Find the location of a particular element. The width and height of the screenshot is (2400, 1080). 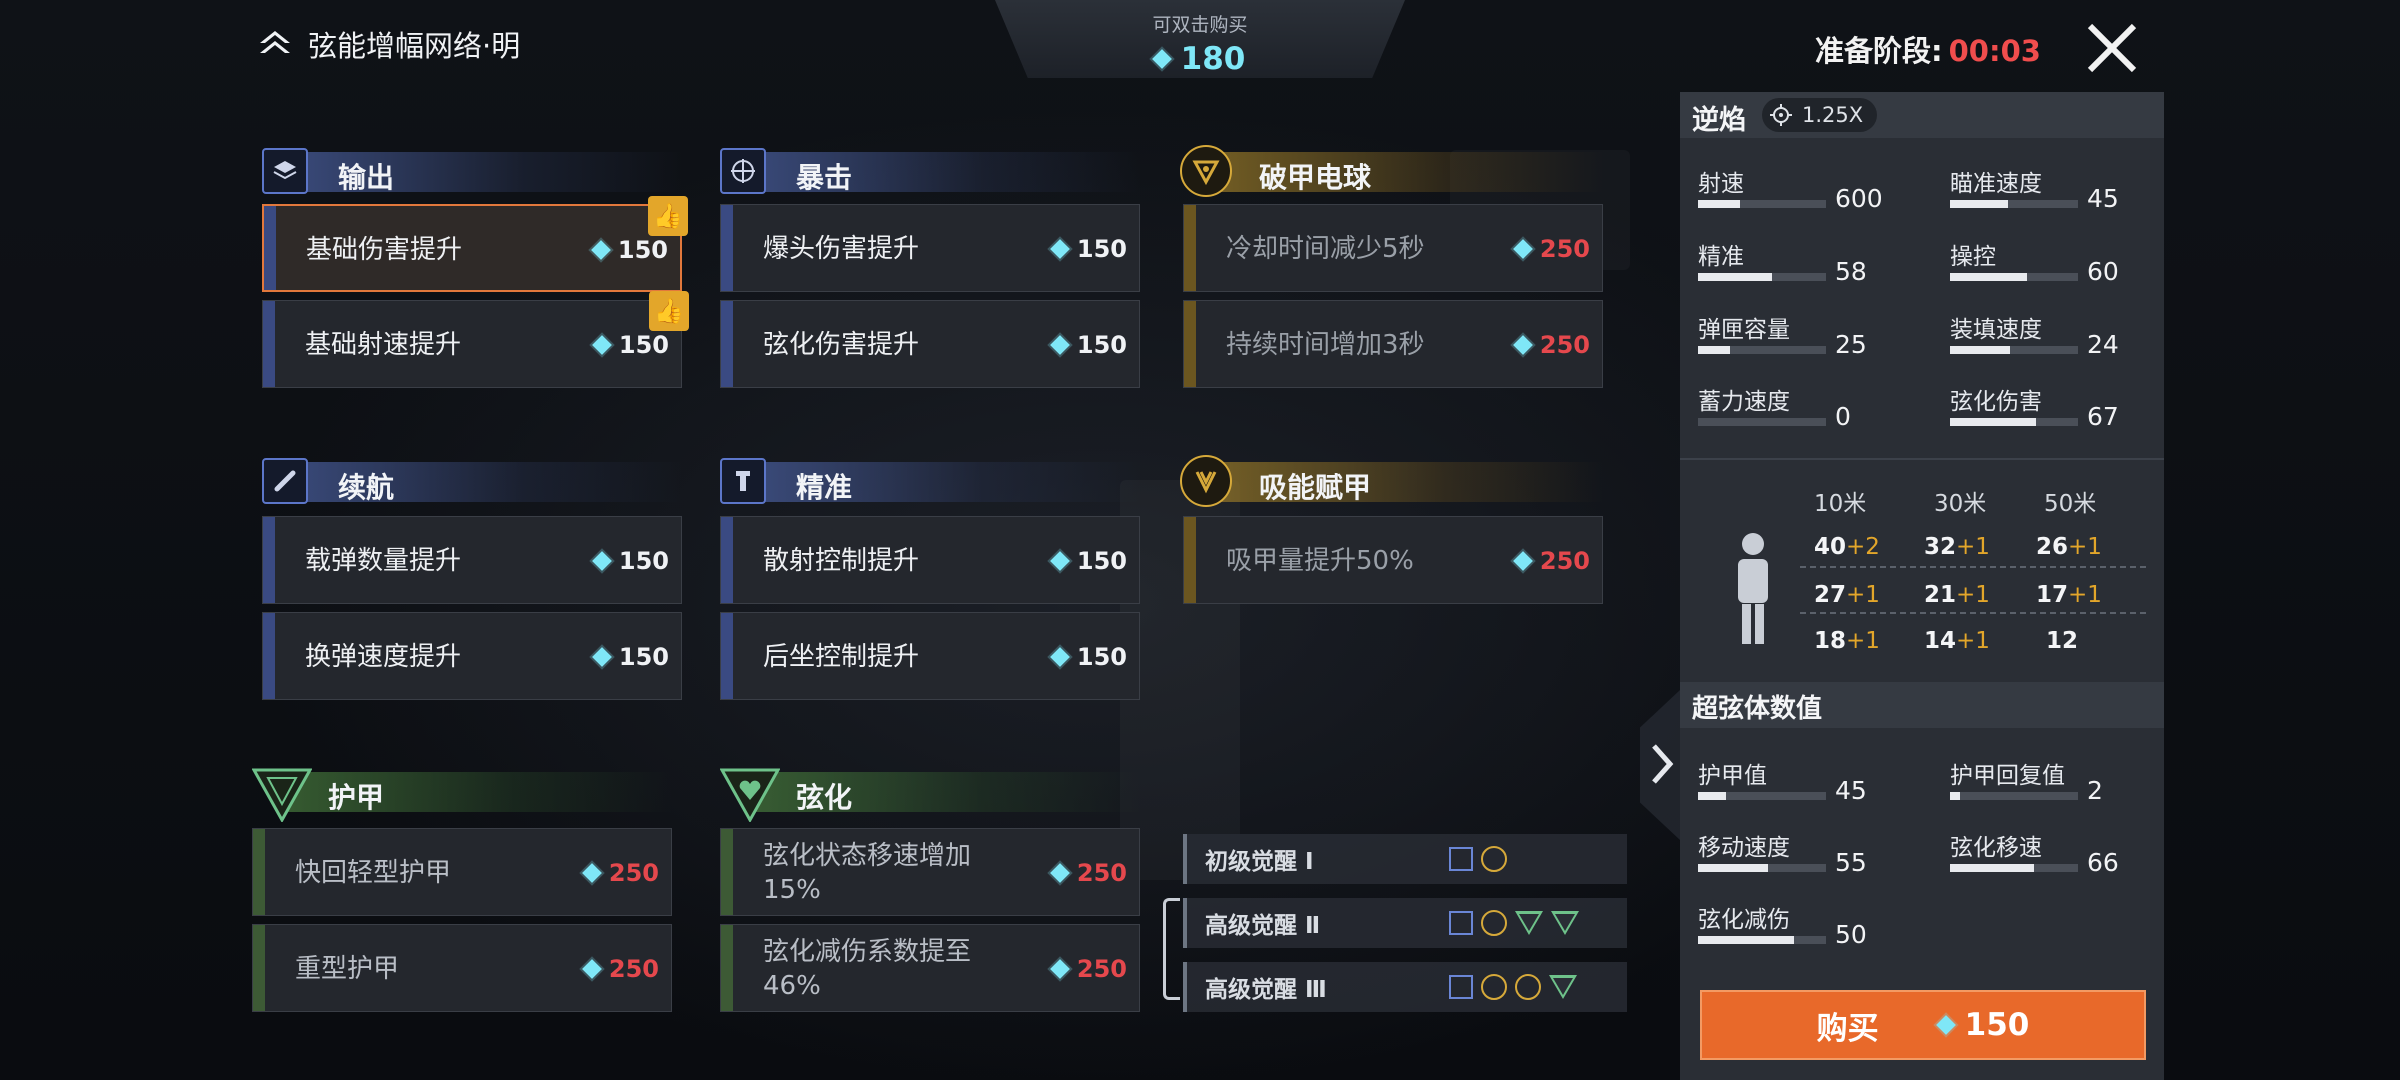

stat-string-damage-reduction: 弦化减伤 50 is located at coordinates (1782, 928).